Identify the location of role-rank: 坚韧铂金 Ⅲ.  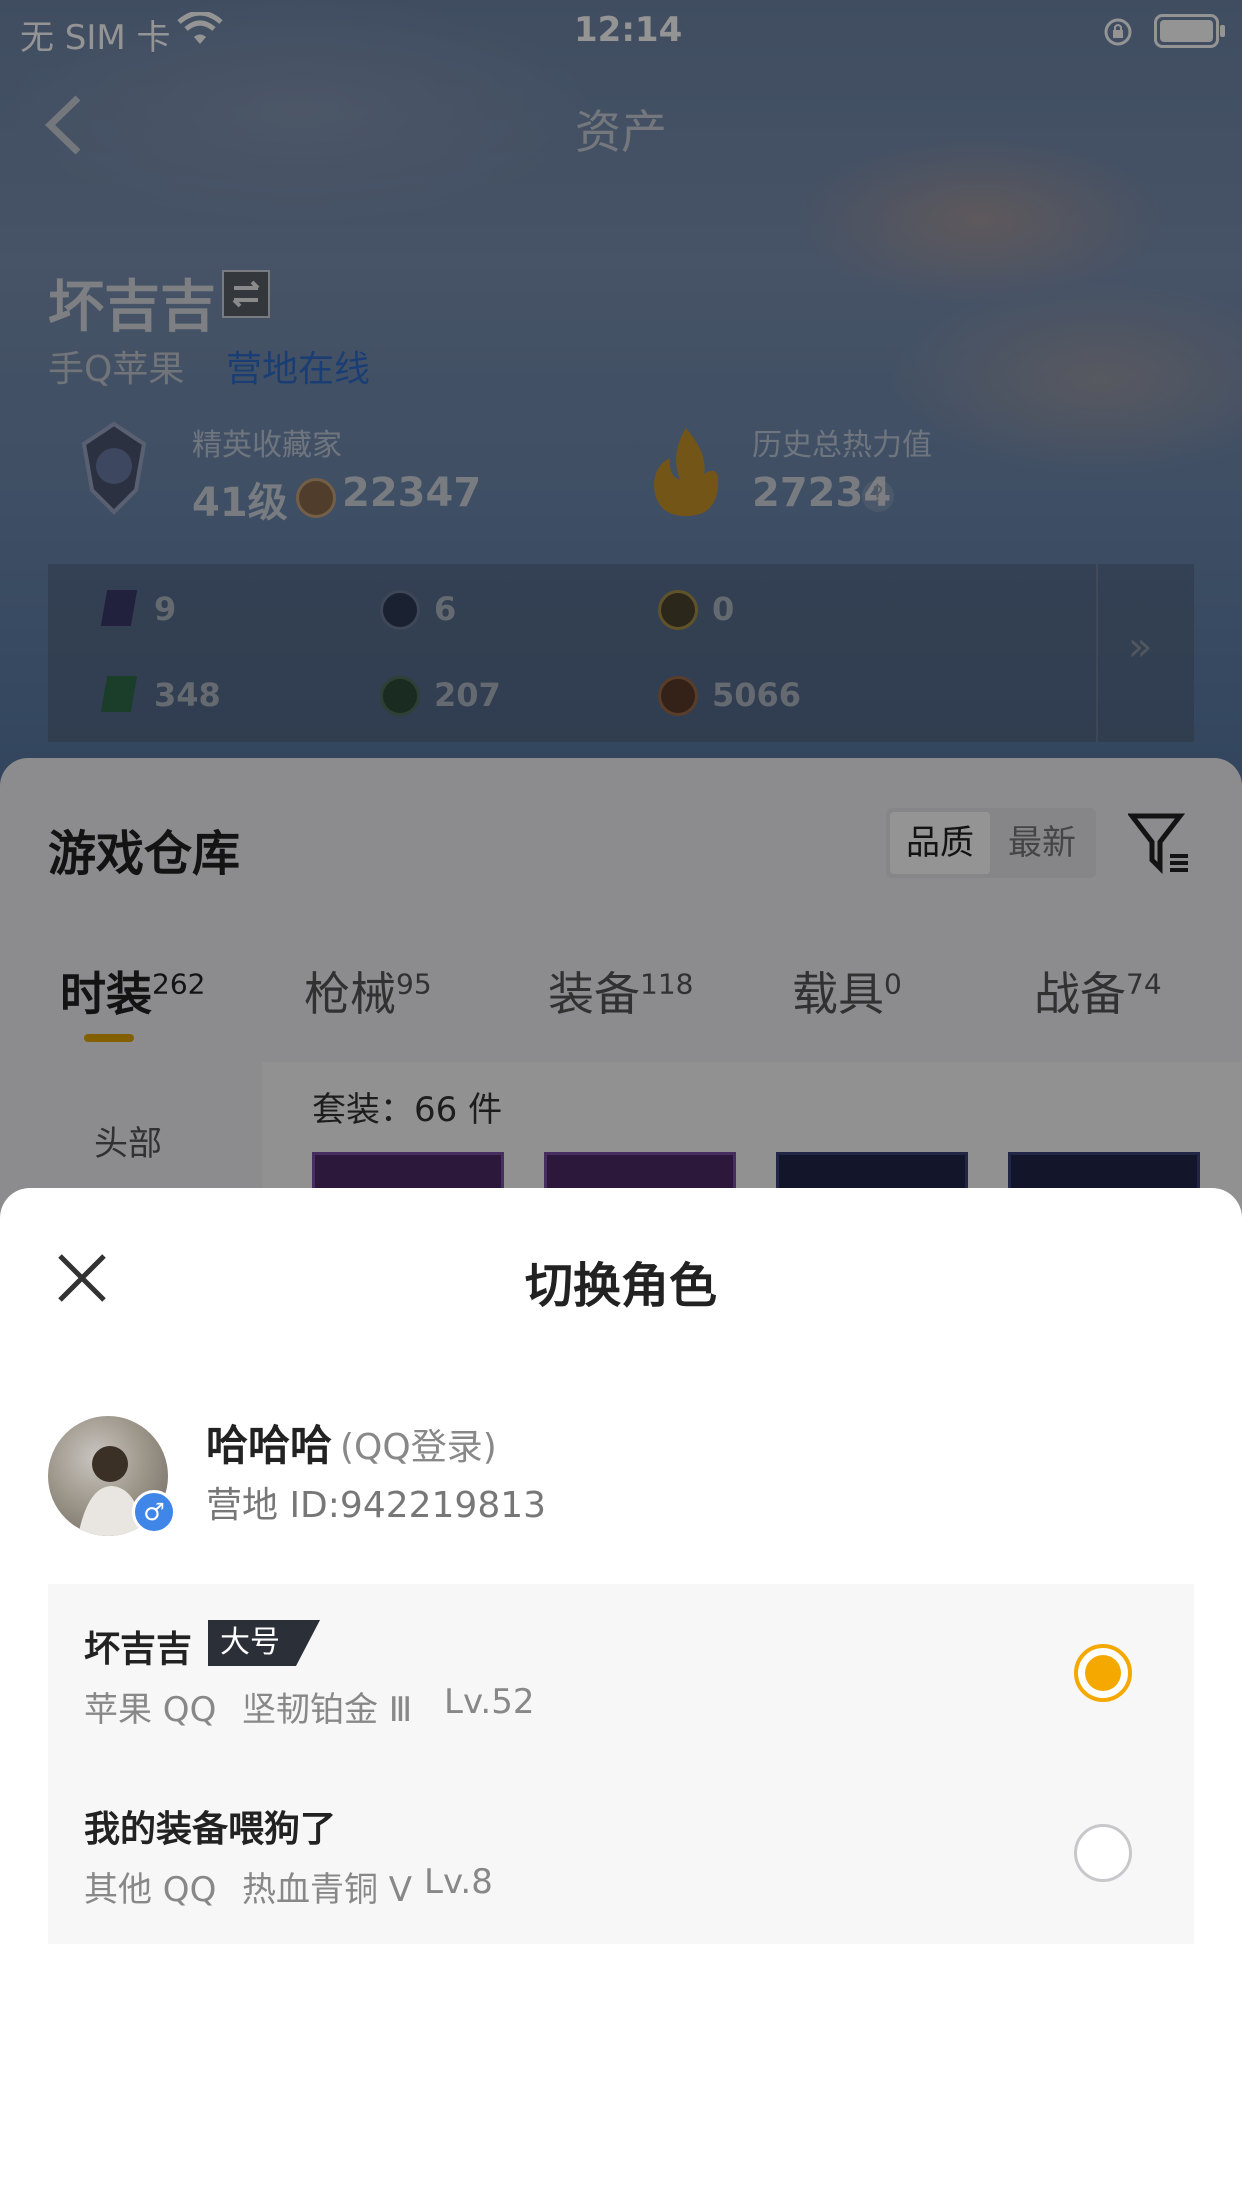
(327, 1710).